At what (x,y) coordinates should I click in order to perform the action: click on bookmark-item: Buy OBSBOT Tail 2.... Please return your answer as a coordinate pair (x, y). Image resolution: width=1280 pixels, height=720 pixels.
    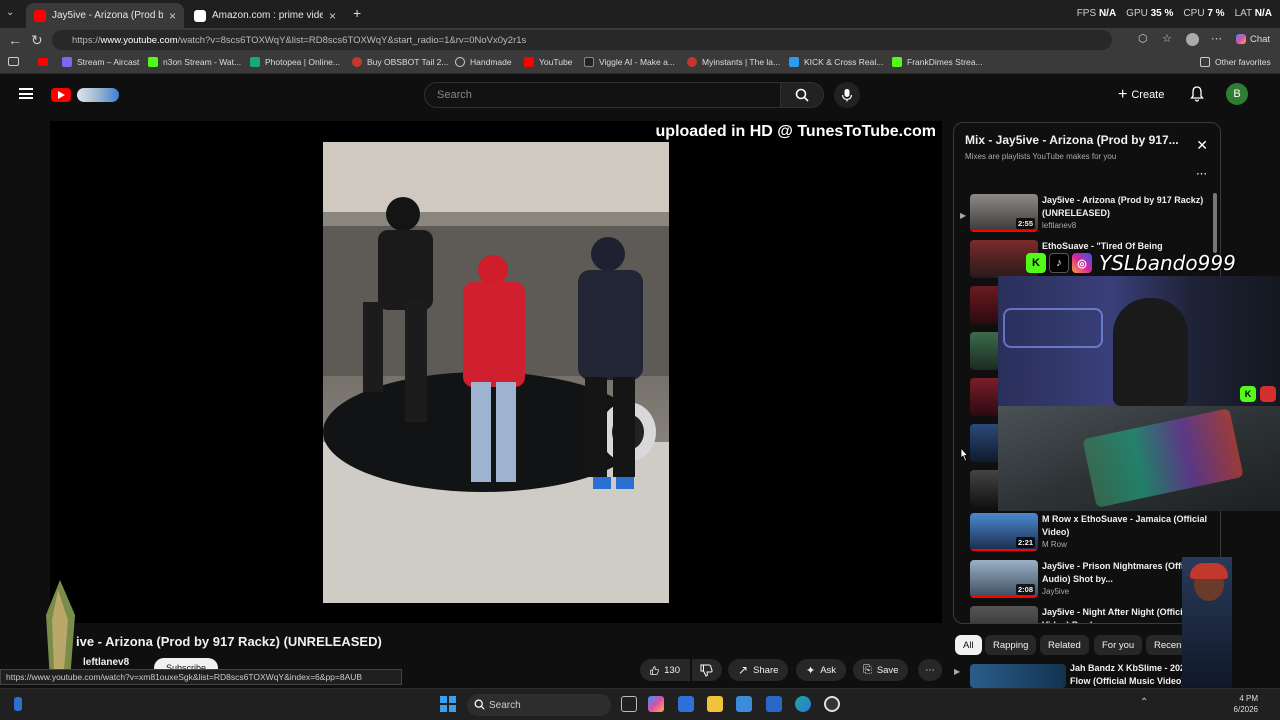
    Looking at the image, I should click on (400, 62).